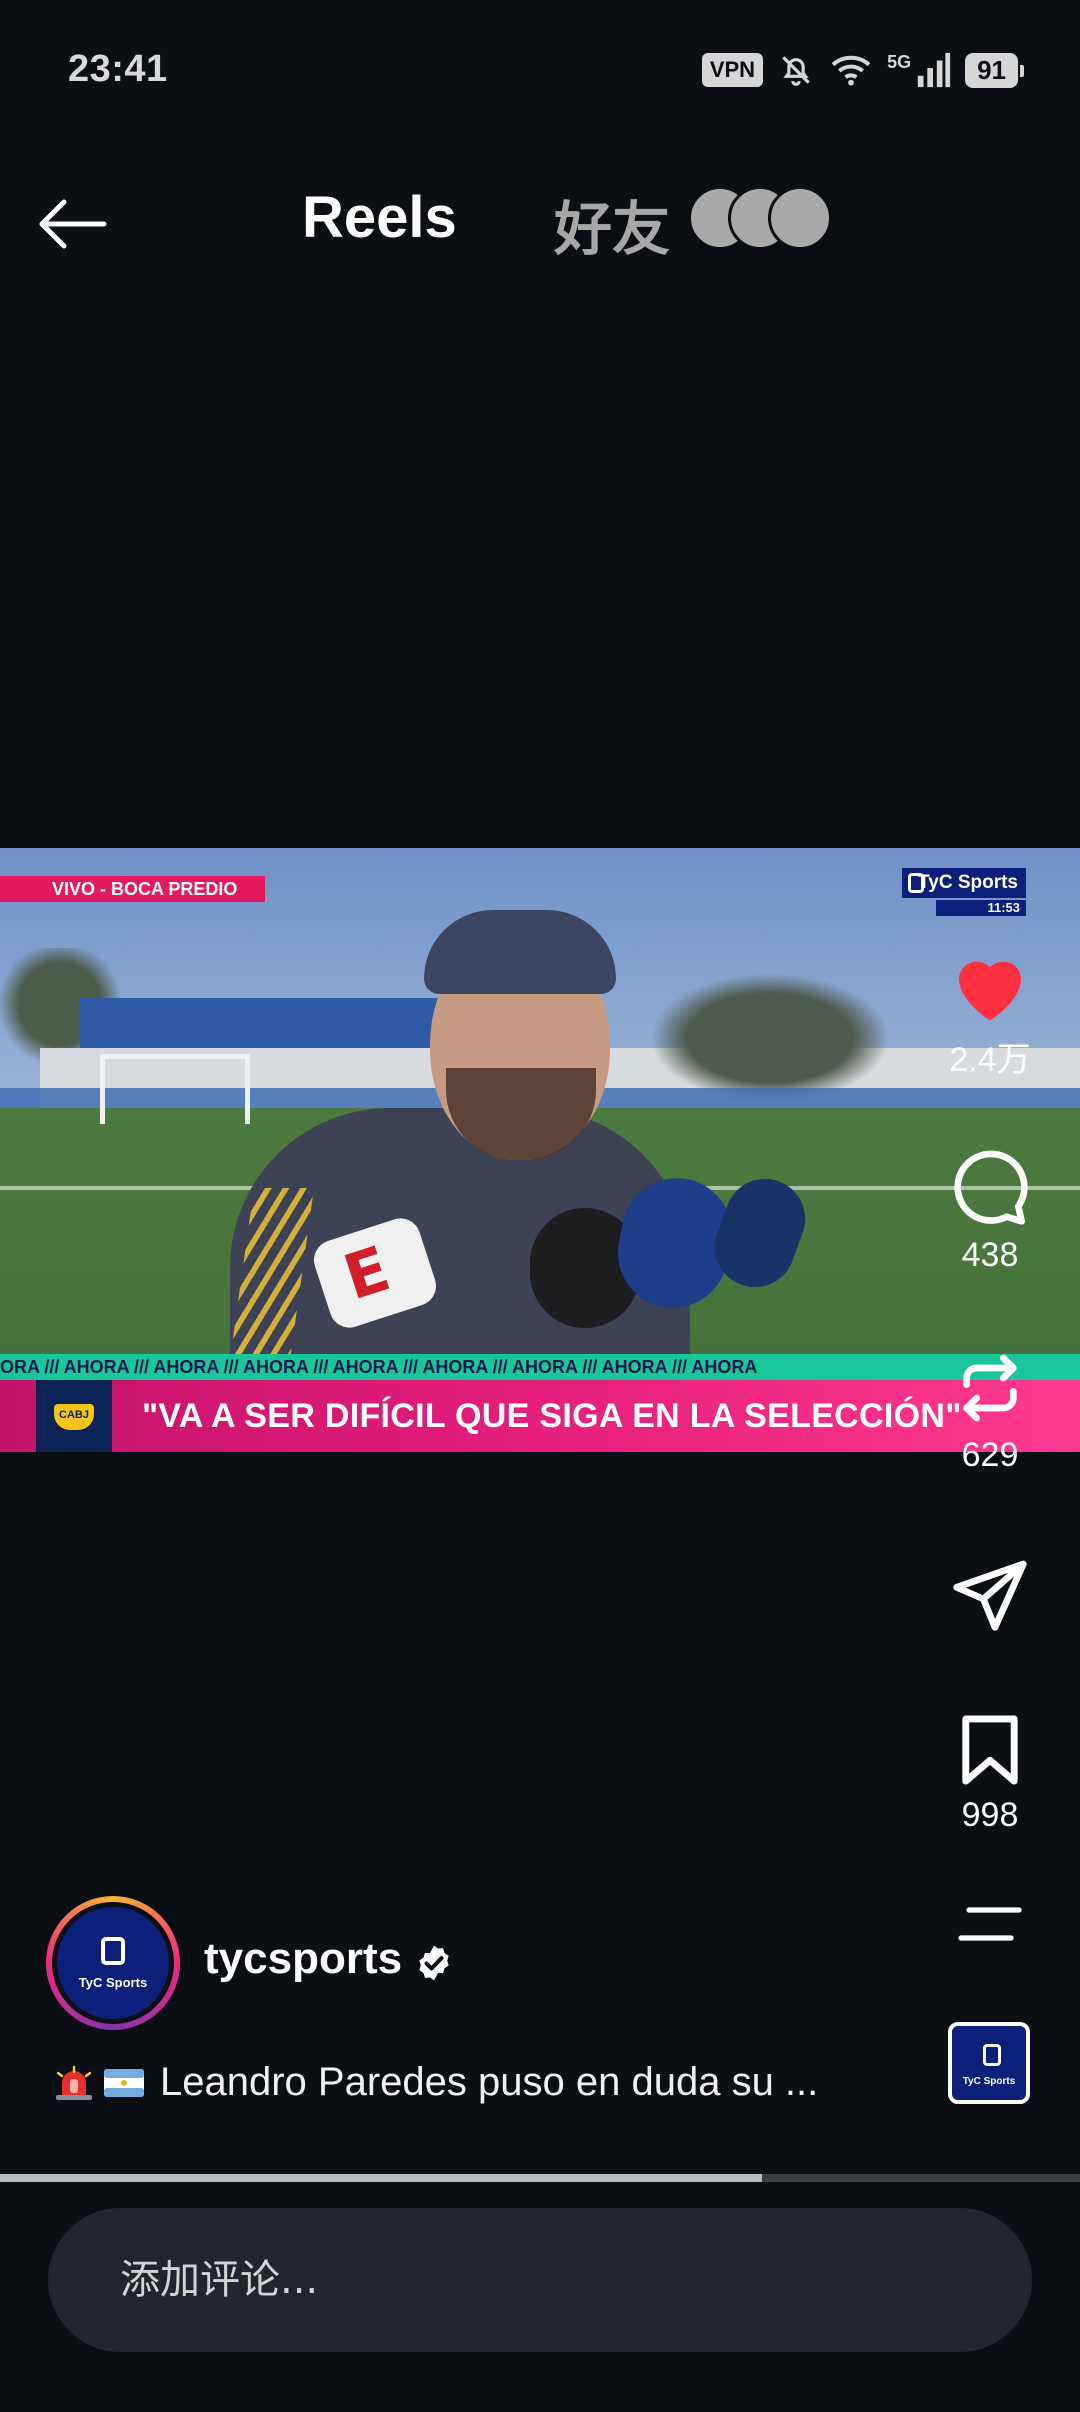  I want to click on audio-thumbnail-logo-icon, so click(992, 2055).